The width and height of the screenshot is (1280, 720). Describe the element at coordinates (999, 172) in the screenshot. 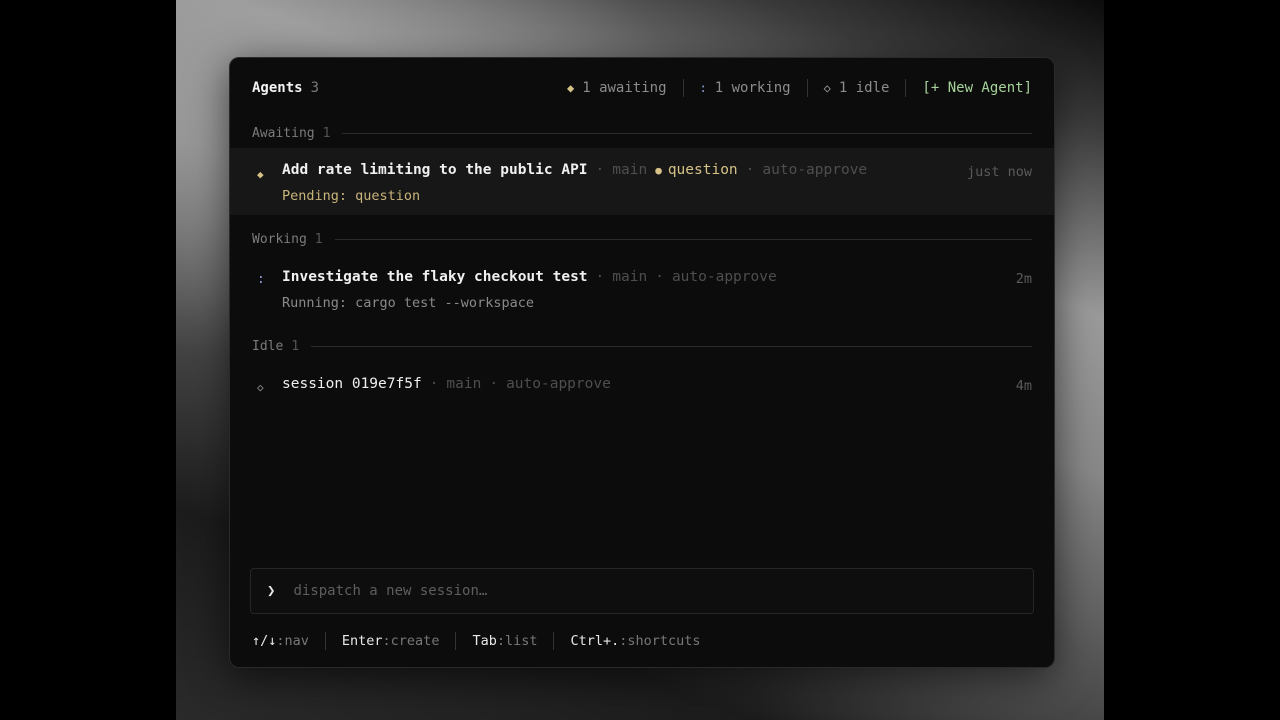

I see `agent-time: just now` at that location.